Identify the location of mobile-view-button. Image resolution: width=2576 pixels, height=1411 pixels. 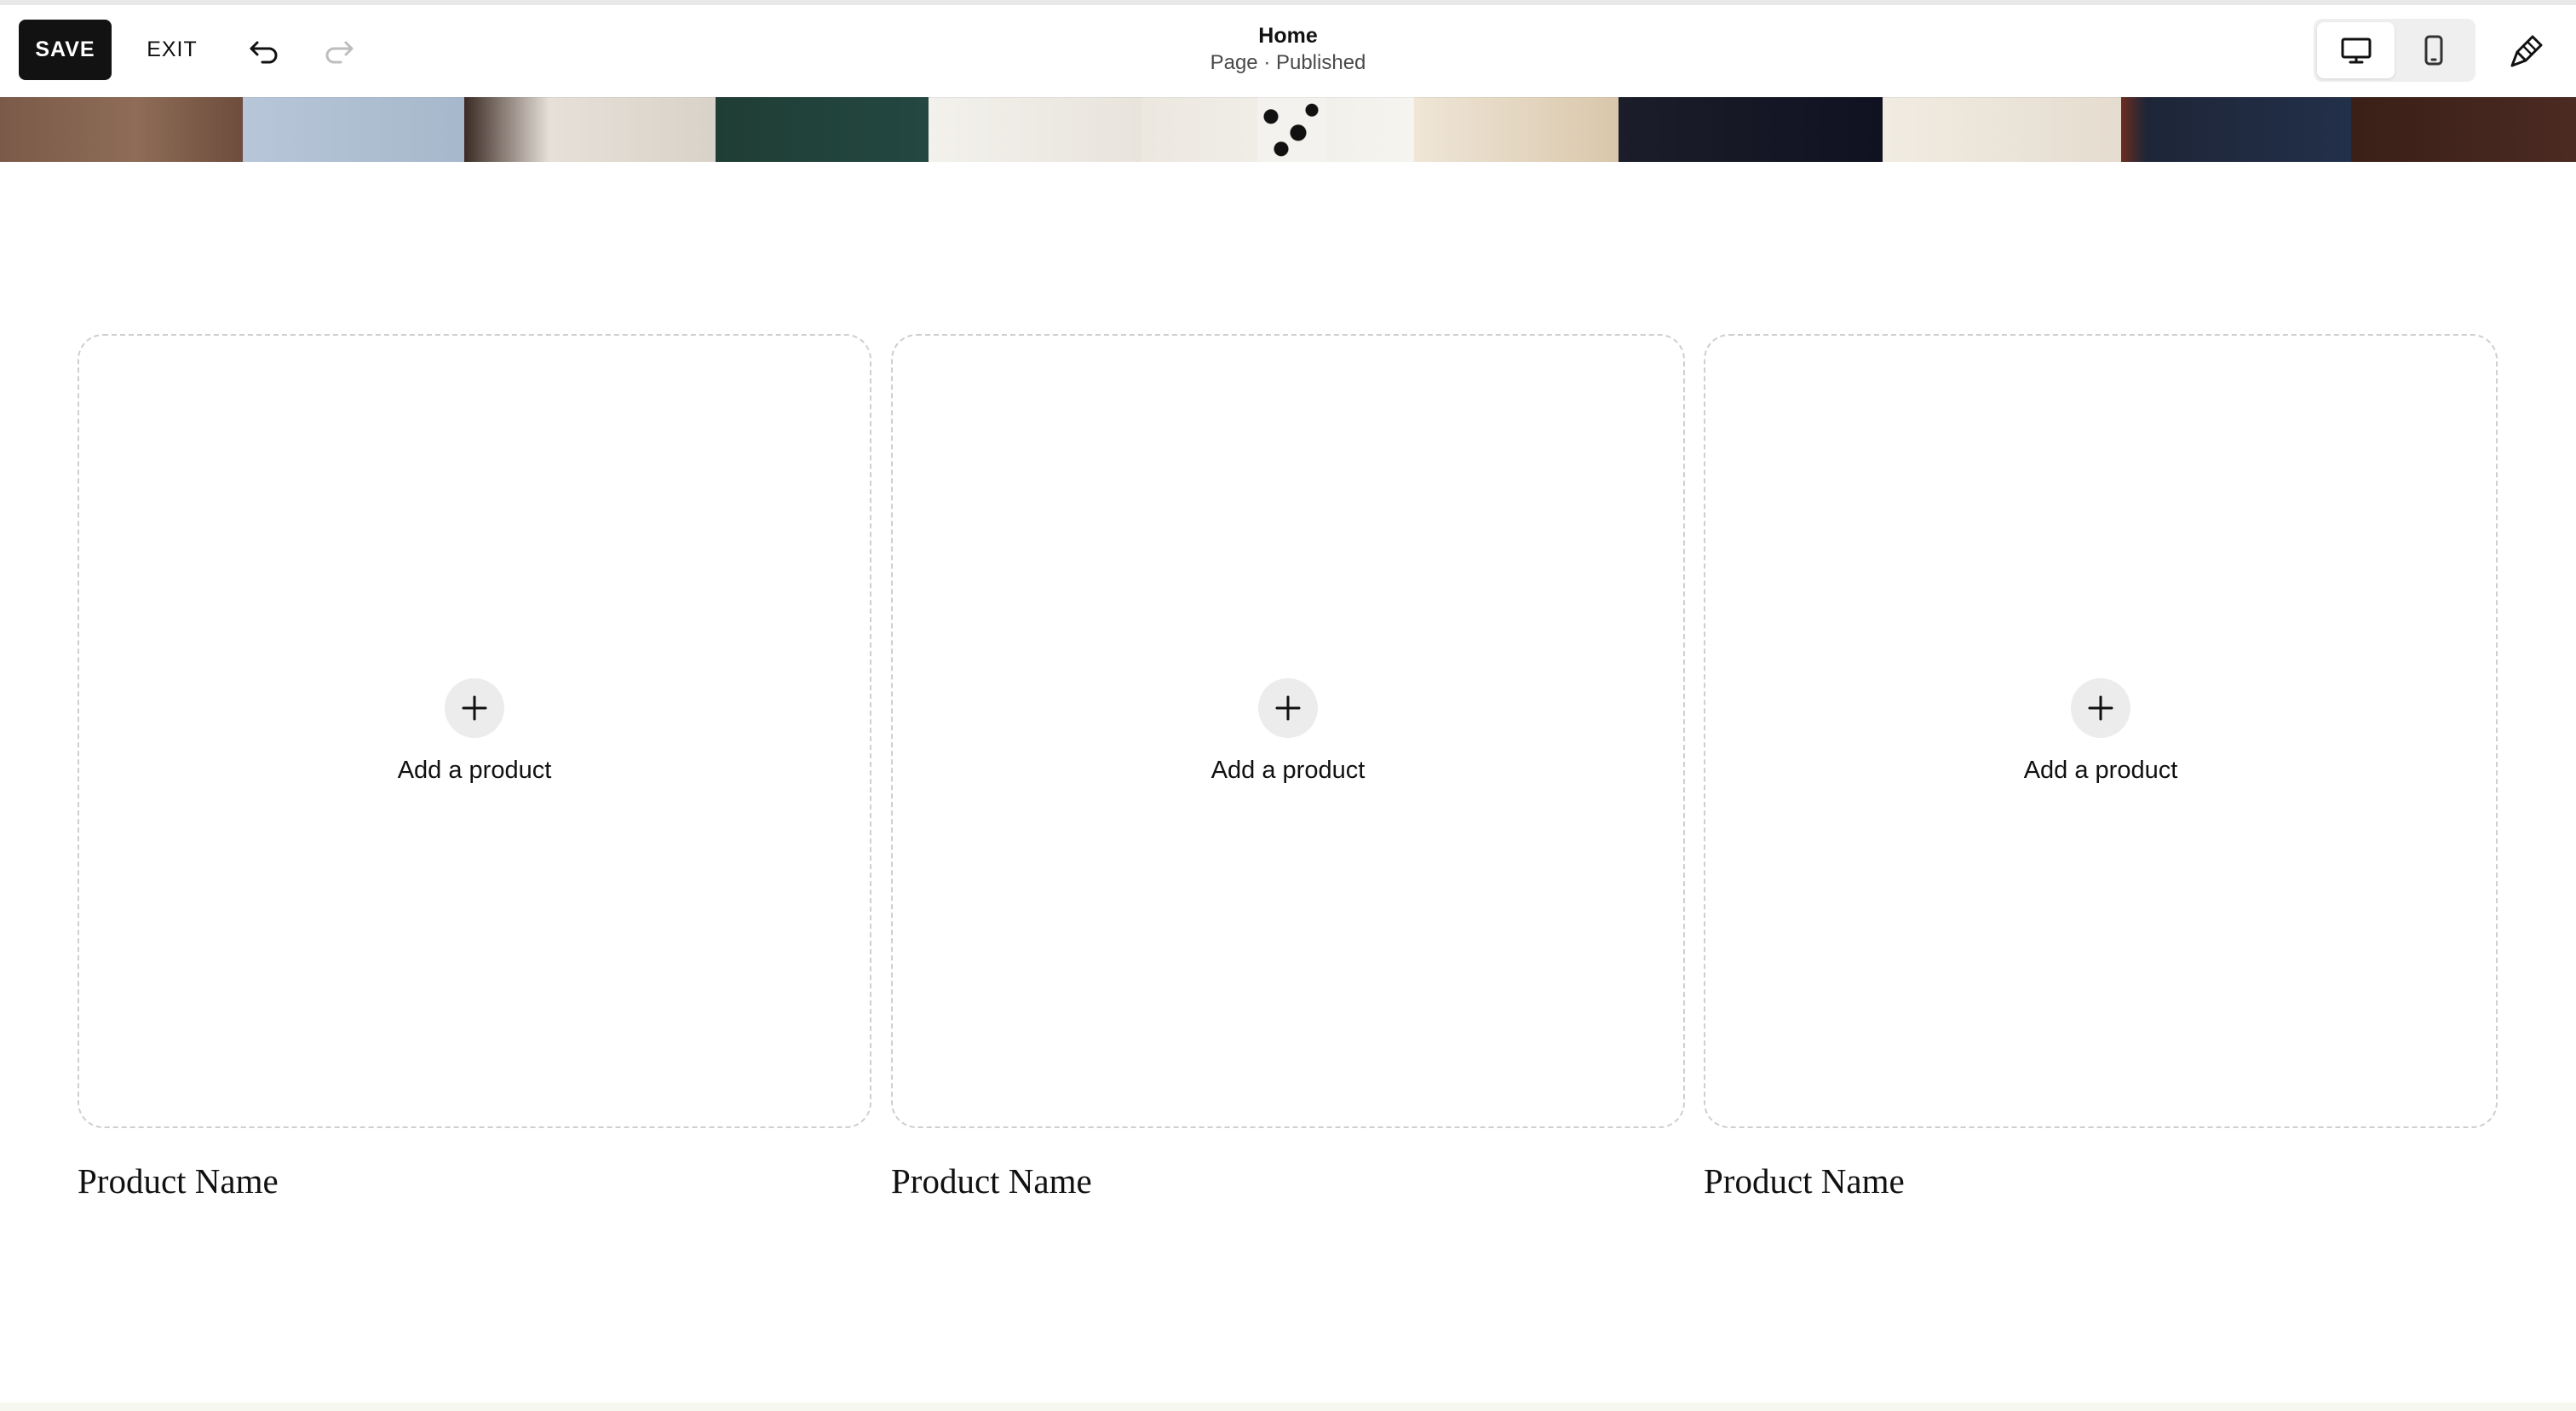
(2433, 50).